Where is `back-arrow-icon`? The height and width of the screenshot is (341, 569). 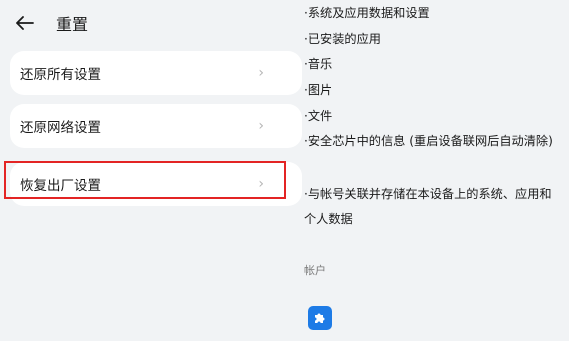 back-arrow-icon is located at coordinates (25, 23).